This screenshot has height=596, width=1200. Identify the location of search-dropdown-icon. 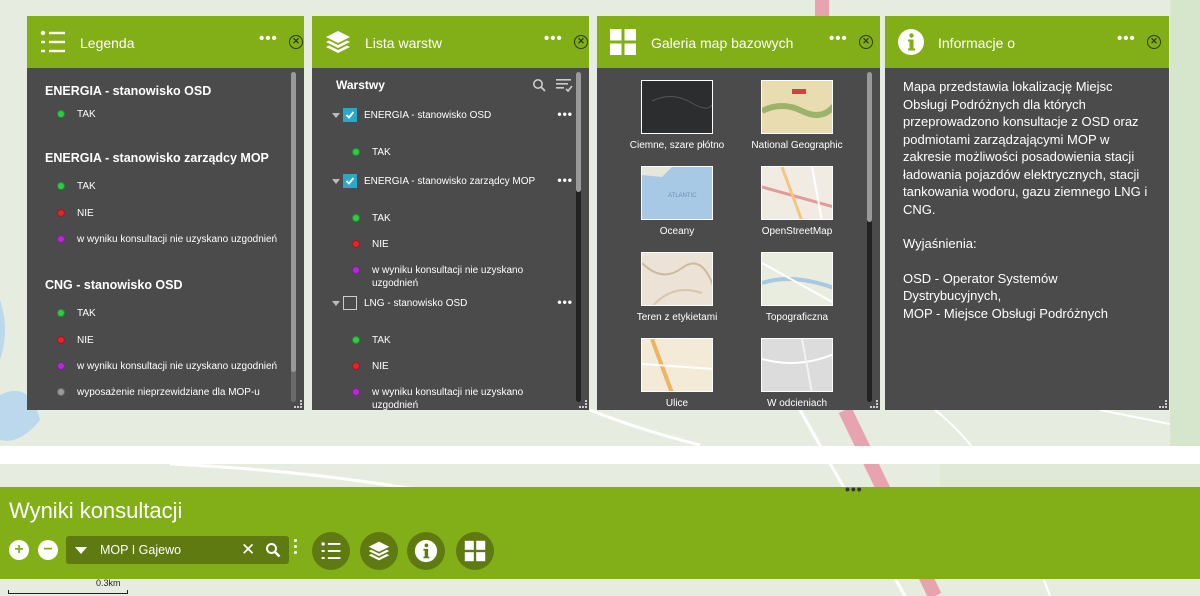
(81, 550).